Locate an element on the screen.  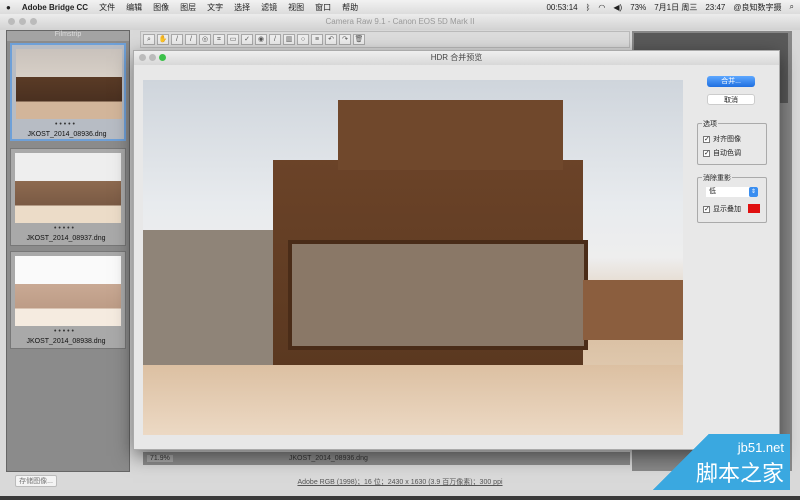
ground is located at coordinates (413, 400).